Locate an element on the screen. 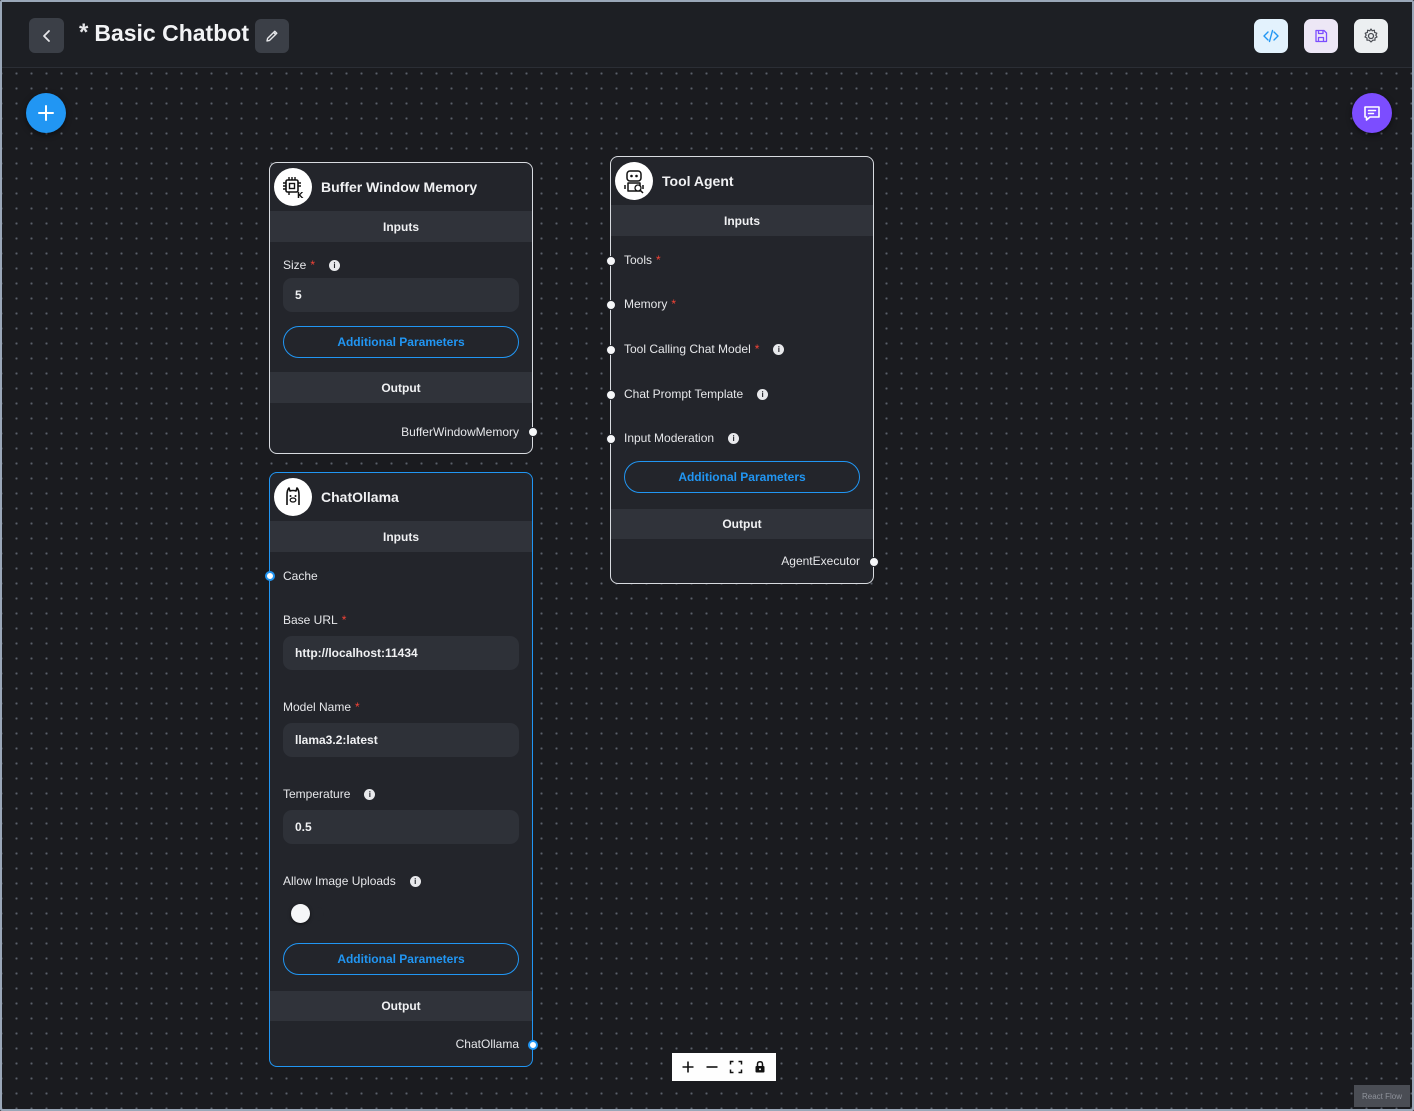  output-name: ChatOllama is located at coordinates (487, 1044).